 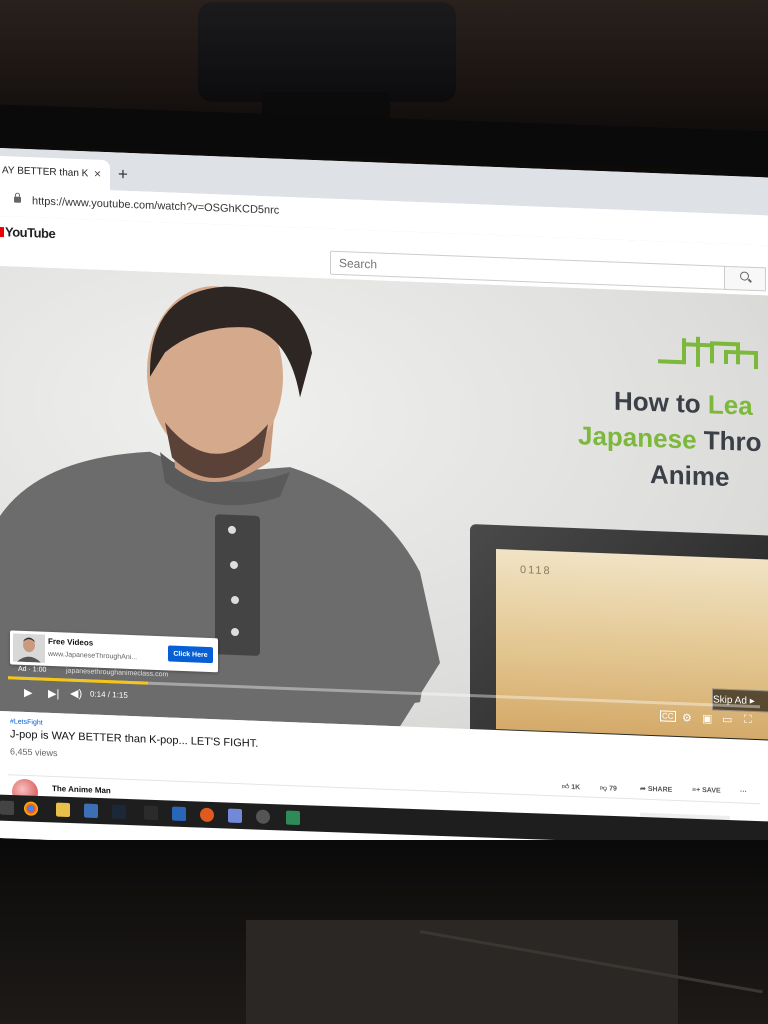 What do you see at coordinates (644, 789) in the screenshot?
I see `share-icon: ➦` at bounding box center [644, 789].